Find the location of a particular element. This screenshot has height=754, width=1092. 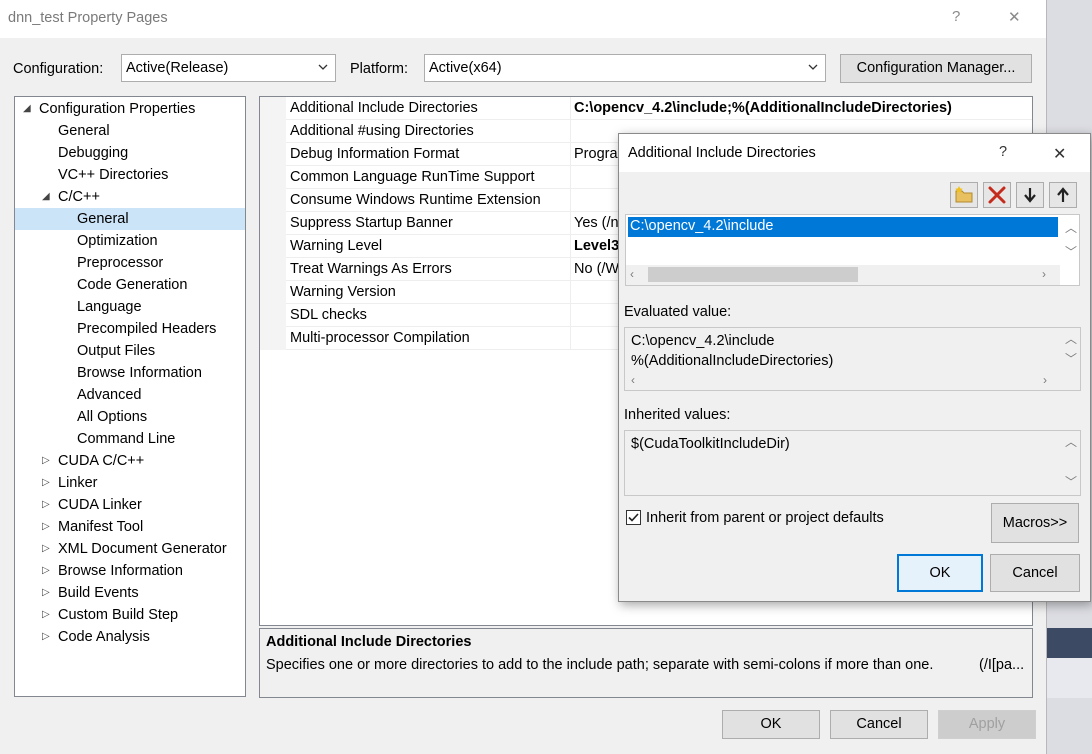

tree-node: Debugging is located at coordinates (130, 153).